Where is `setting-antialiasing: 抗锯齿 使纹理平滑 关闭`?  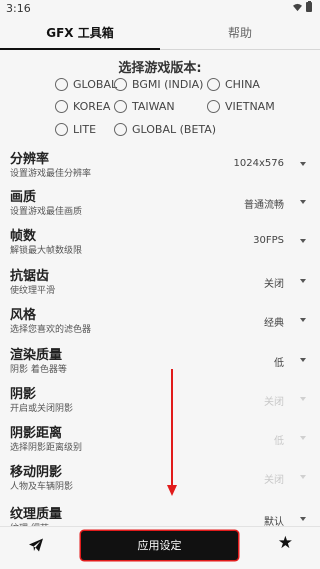
setting-antialiasing: 抗锯齿 使纹理平滑 关闭 is located at coordinates (160, 282).